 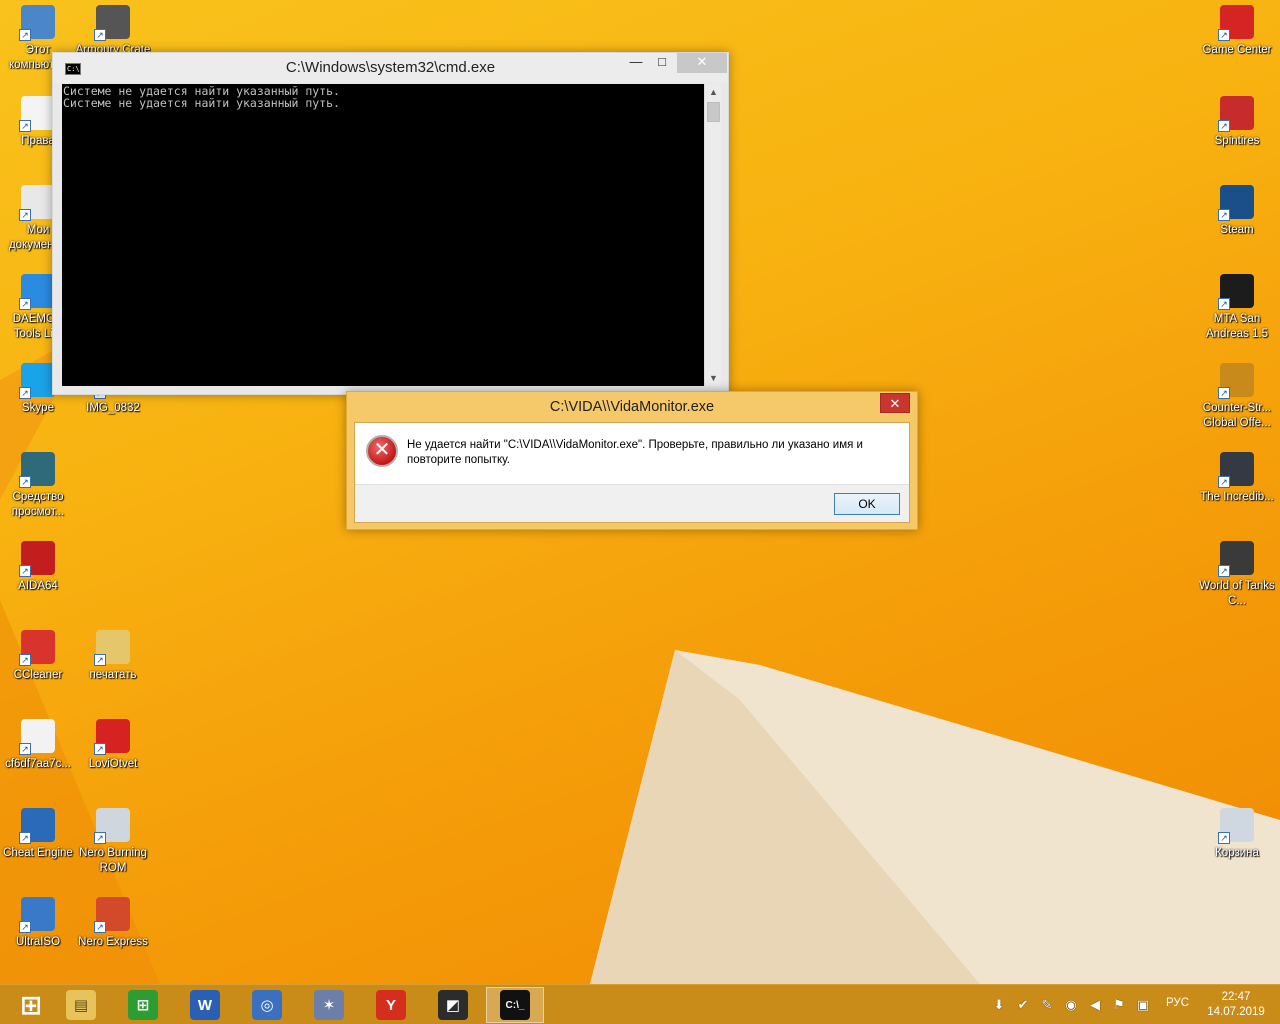 I want to click on desktop-icon: ↗ Steam, so click(x=1237, y=211).